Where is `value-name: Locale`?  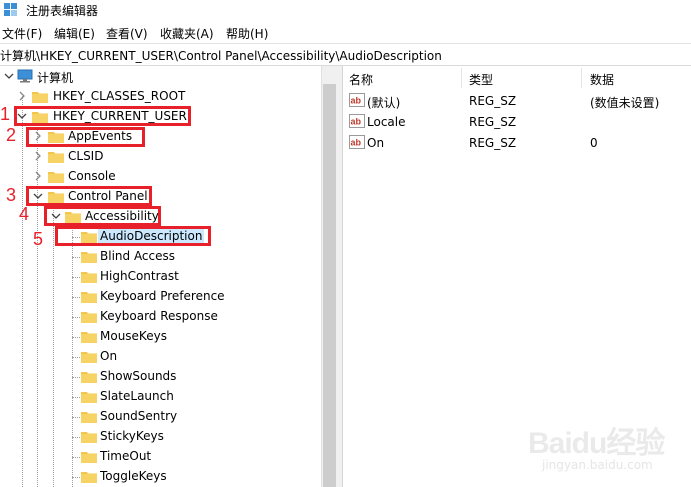
value-name: Locale is located at coordinates (386, 122).